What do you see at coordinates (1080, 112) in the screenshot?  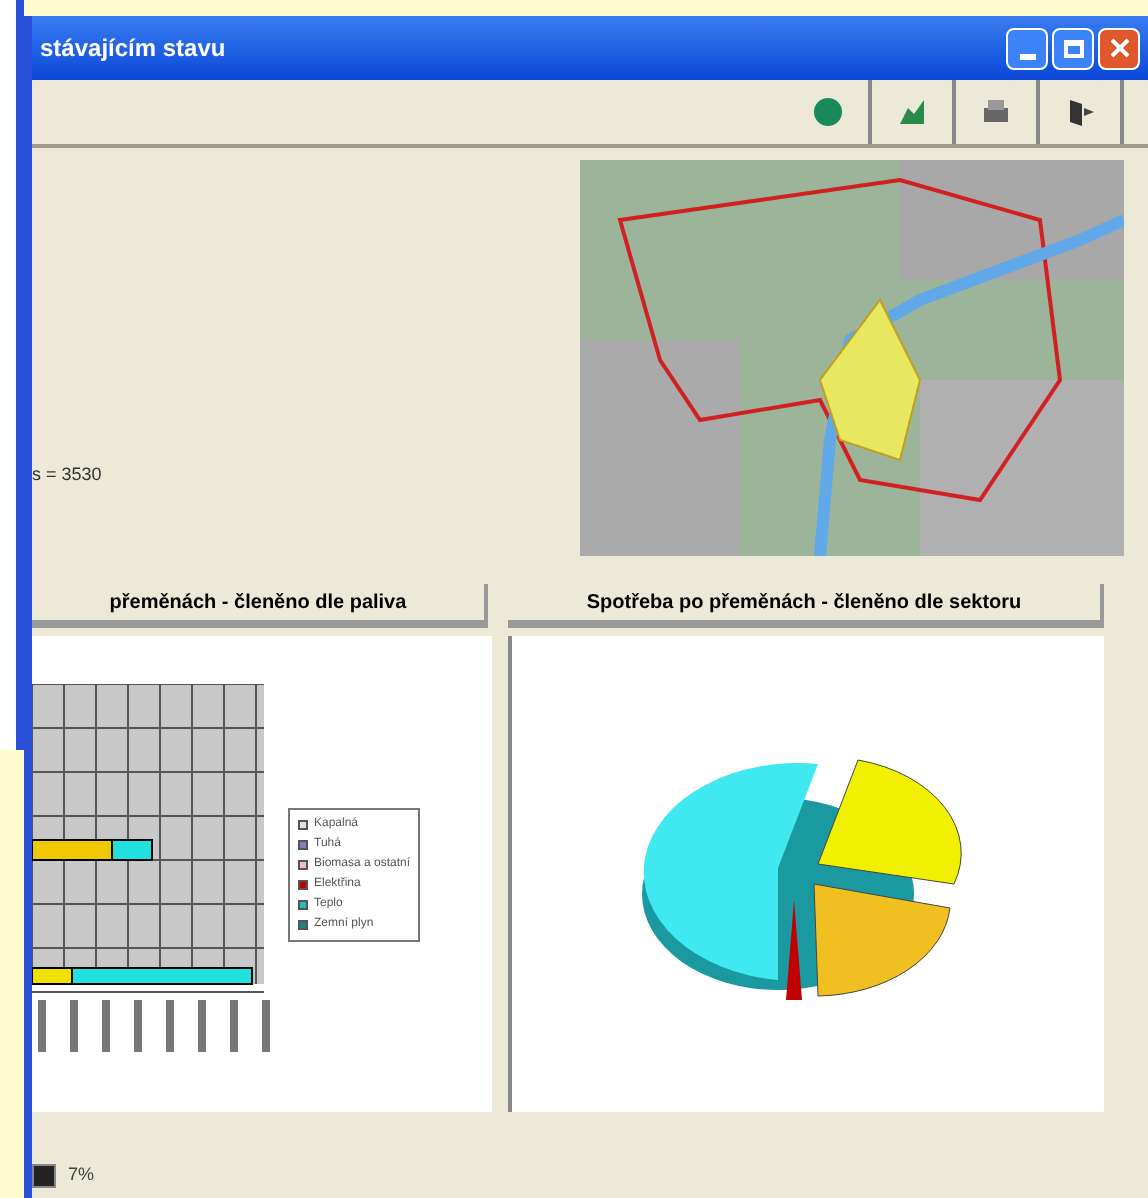 I see `door-icon` at bounding box center [1080, 112].